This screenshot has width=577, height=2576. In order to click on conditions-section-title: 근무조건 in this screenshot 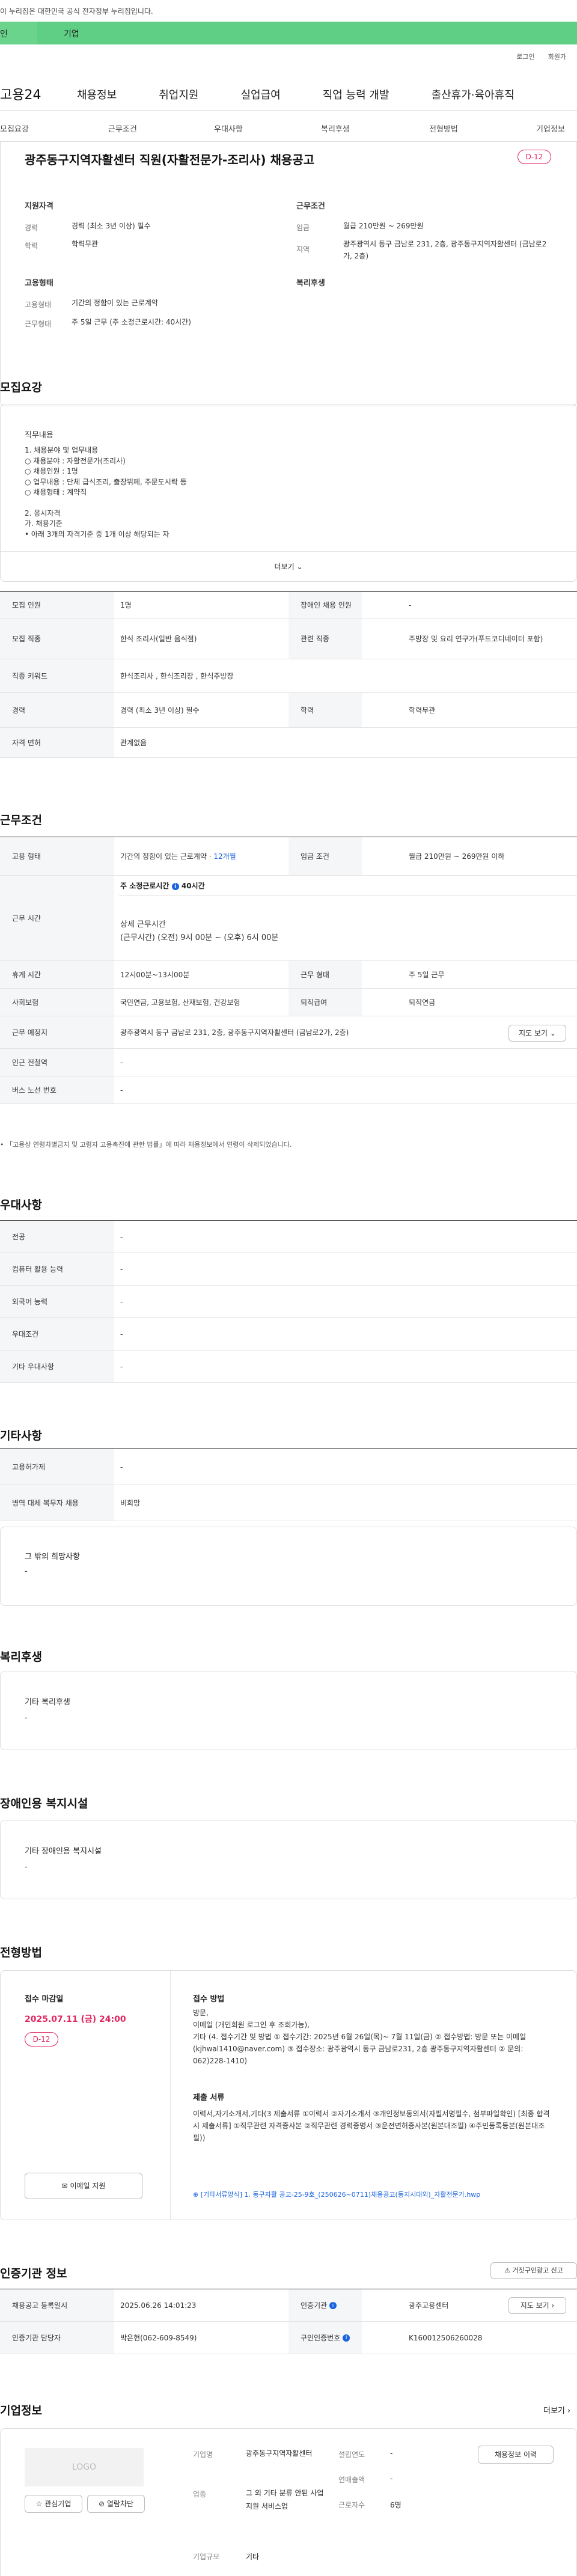, I will do `click(21, 820)`.